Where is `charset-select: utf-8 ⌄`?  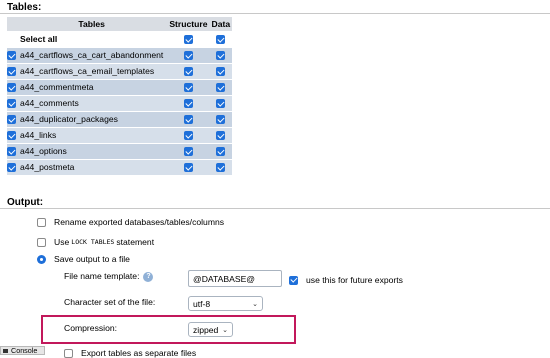 charset-select: utf-8 ⌄ is located at coordinates (225, 303).